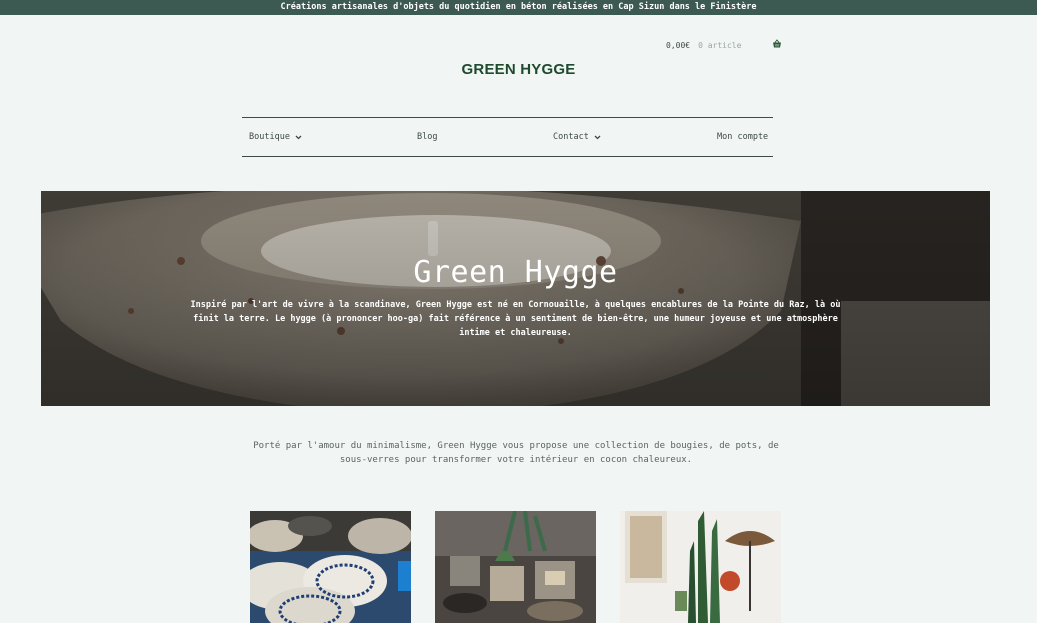  What do you see at coordinates (515, 272) in the screenshot?
I see `hero-title: Green Hygge` at bounding box center [515, 272].